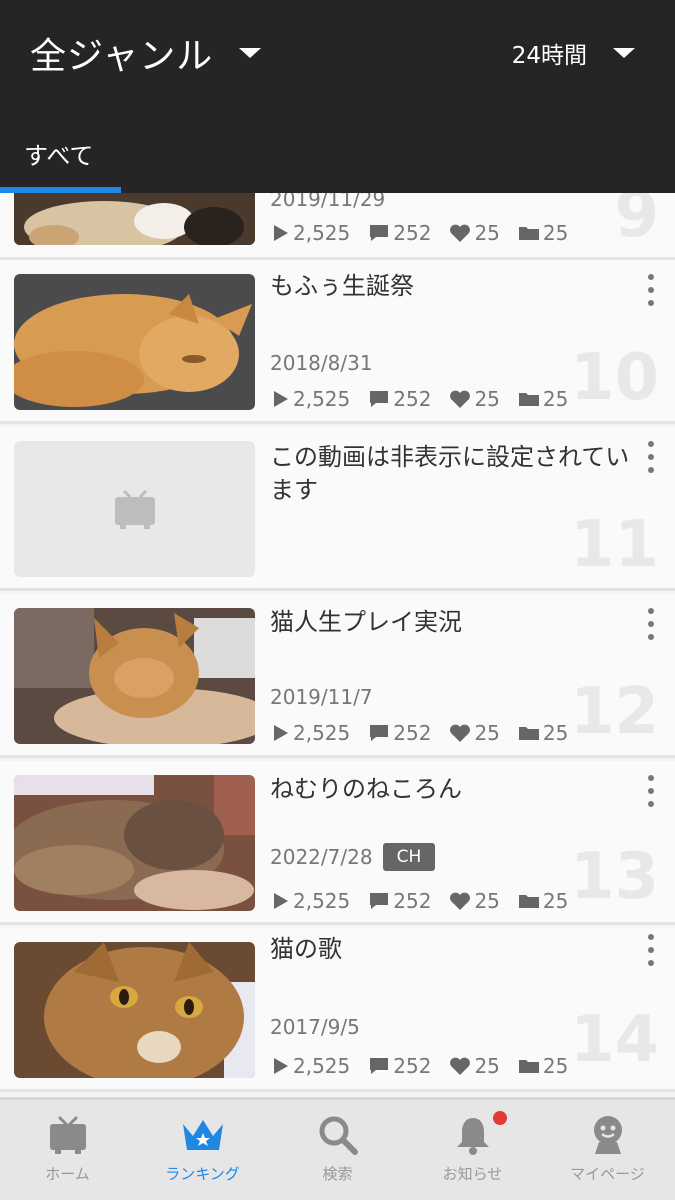  I want to click on nav-ranking: ランキング, so click(202, 1150).